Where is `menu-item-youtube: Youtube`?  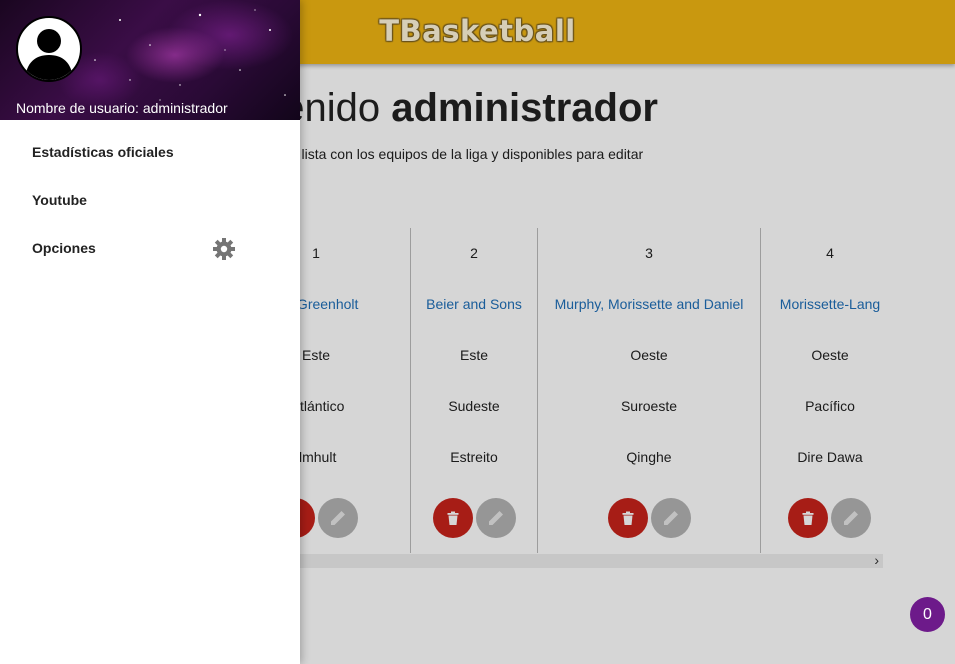 menu-item-youtube: Youtube is located at coordinates (59, 200).